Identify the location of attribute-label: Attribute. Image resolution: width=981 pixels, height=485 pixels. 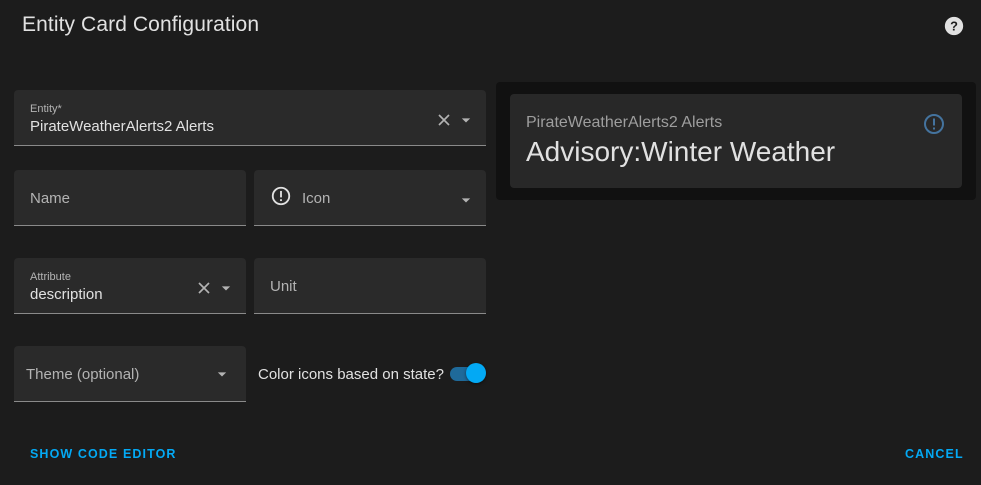
(50, 277).